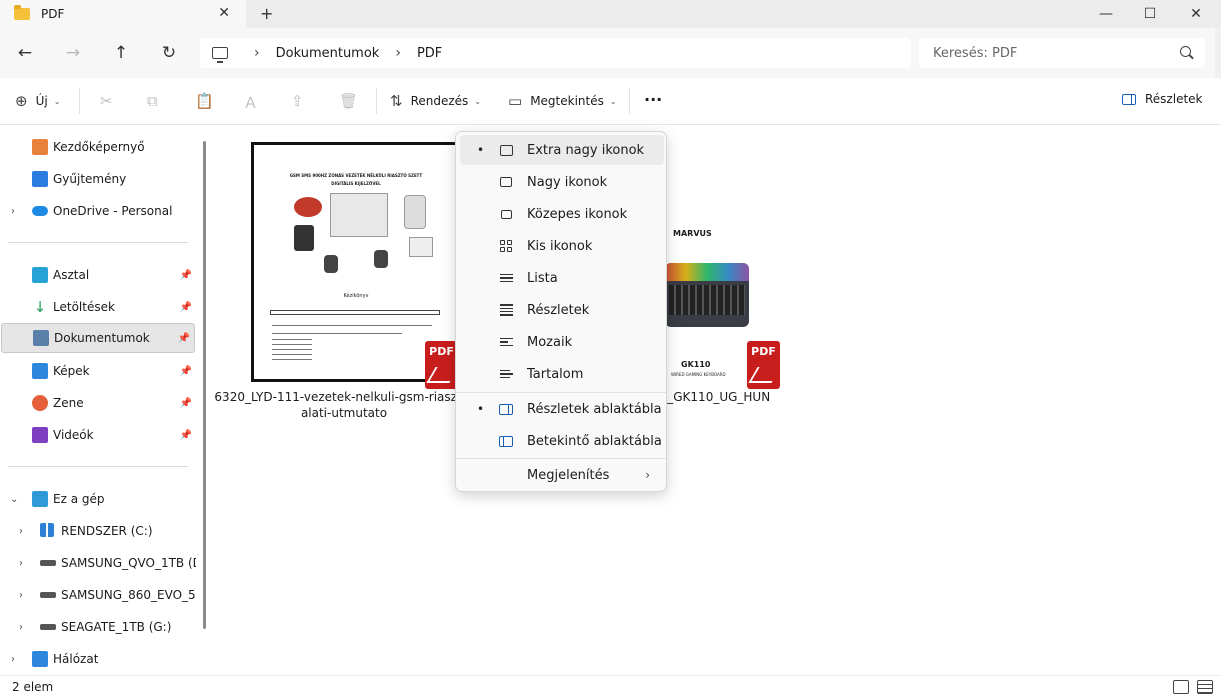 This screenshot has height=699, width=1221. I want to click on sort-icon: ⇅, so click(396, 101).